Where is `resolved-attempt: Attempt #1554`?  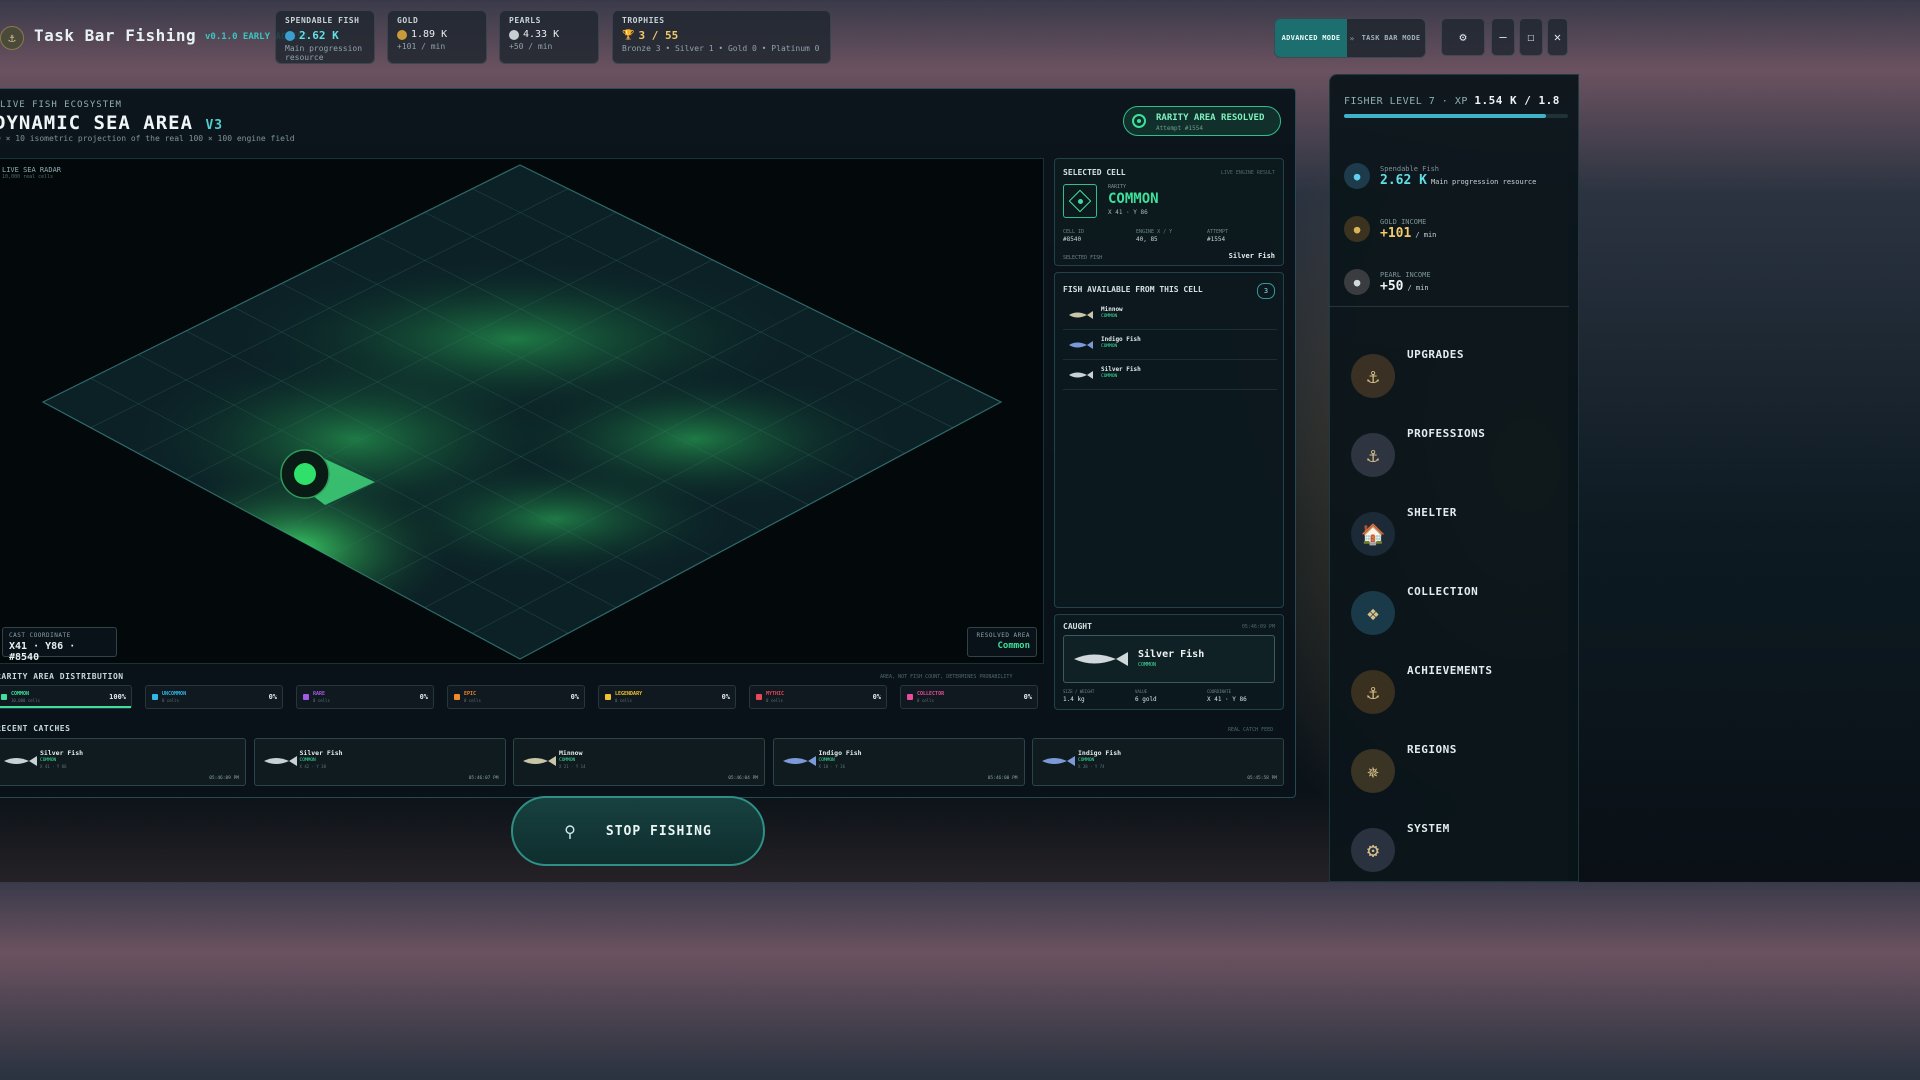 resolved-attempt: Attempt #1554 is located at coordinates (1179, 128).